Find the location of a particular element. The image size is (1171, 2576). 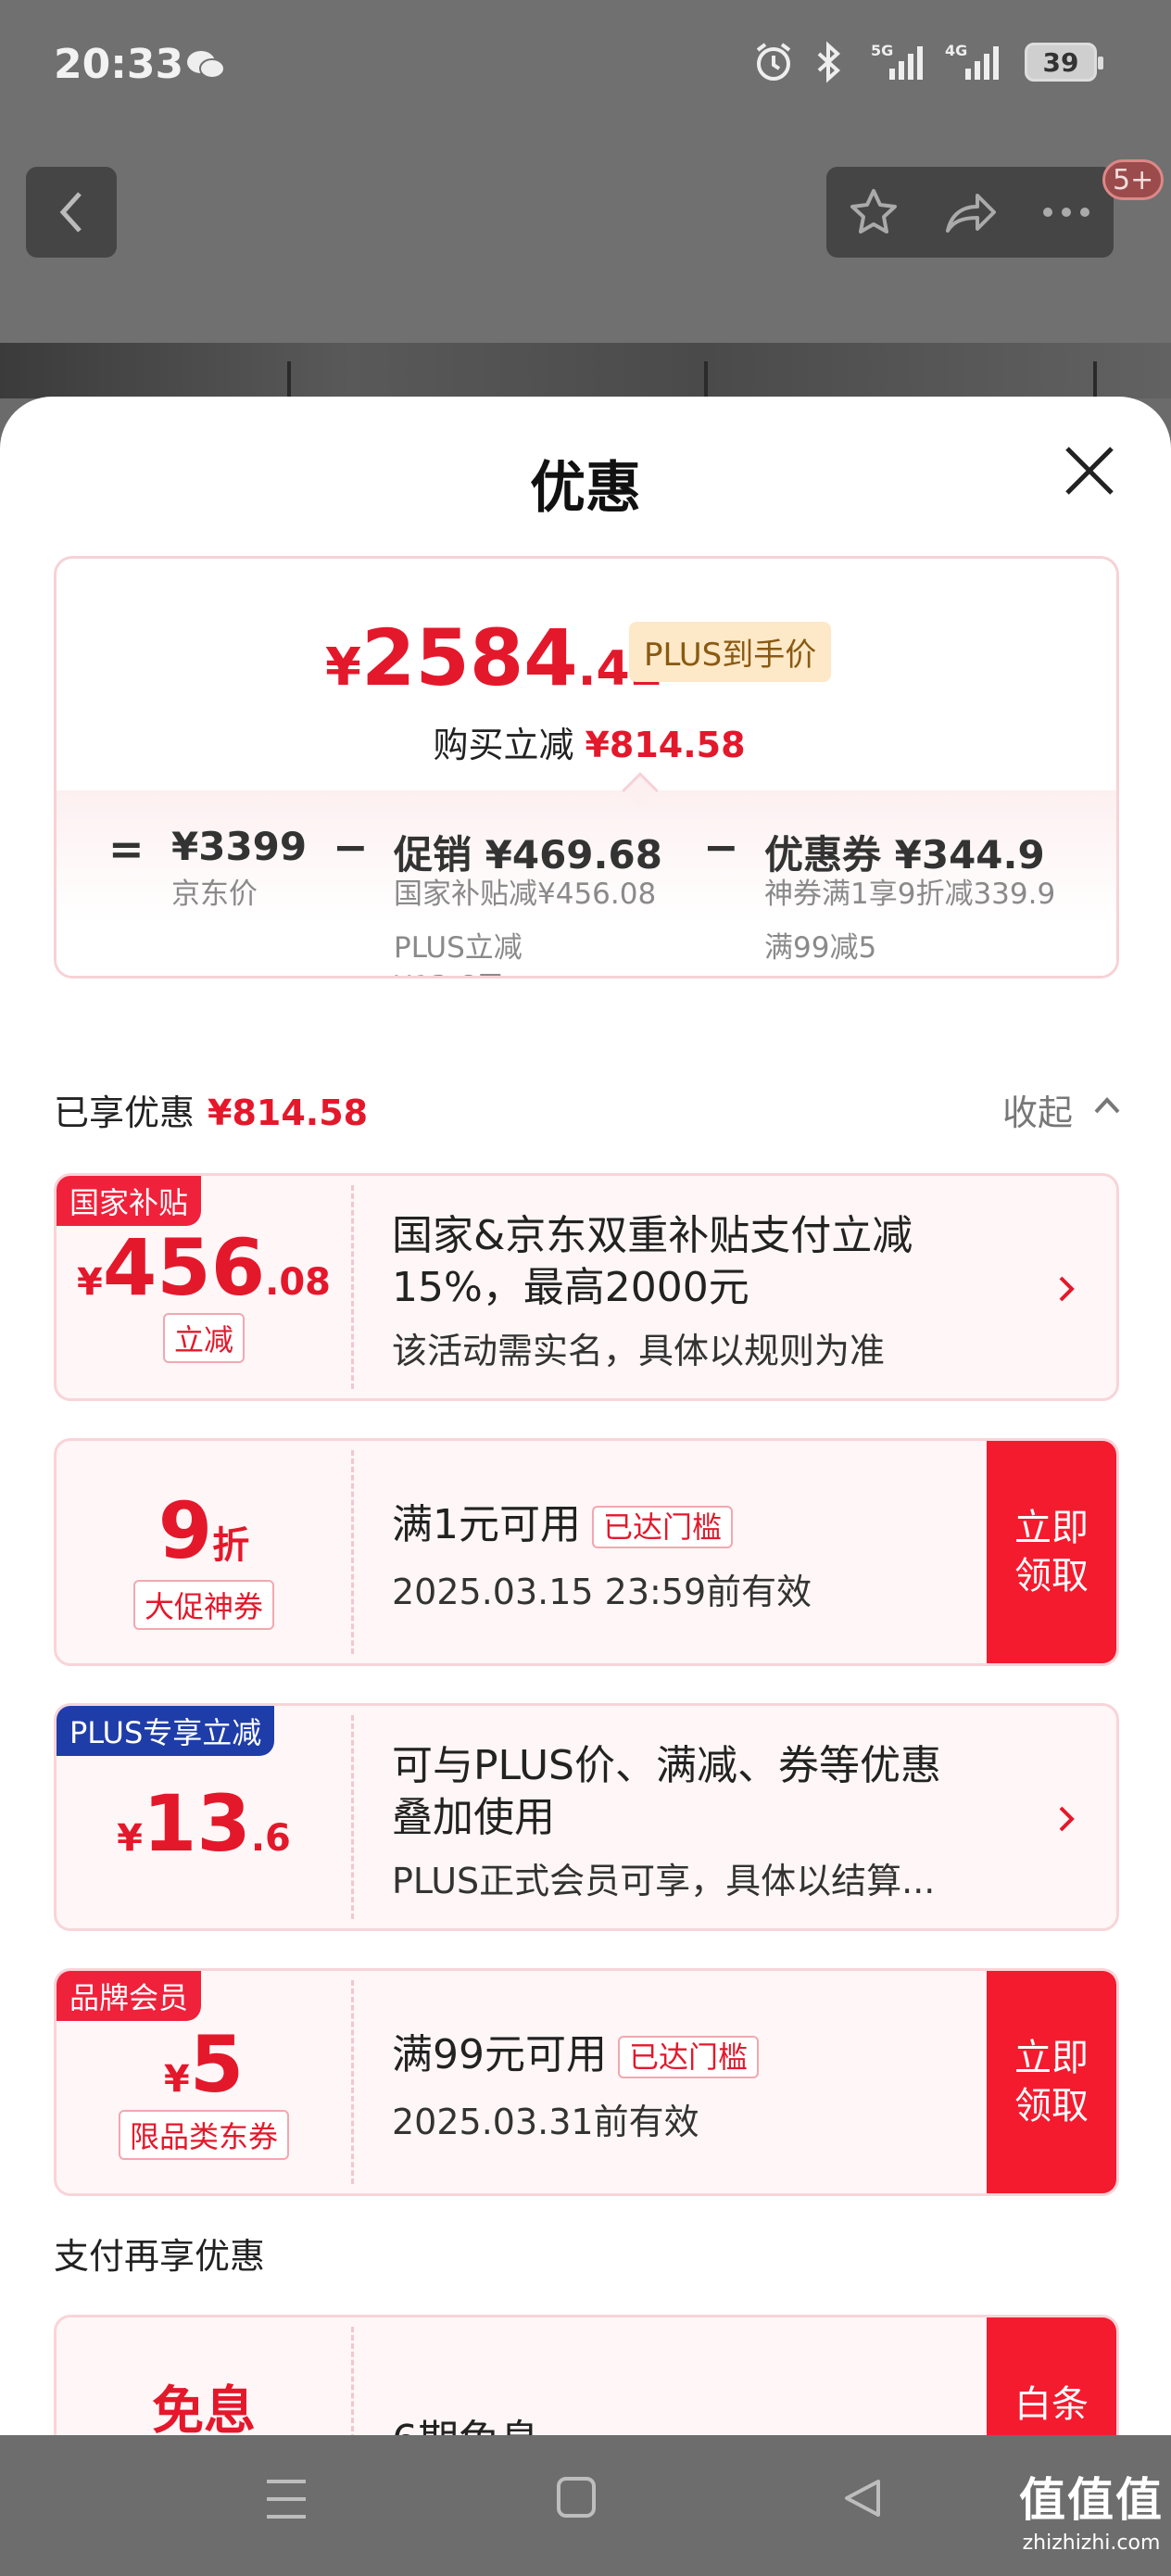

card-title-line1: 可与PLUS价、满减、券等优惠 is located at coordinates (667, 1766).